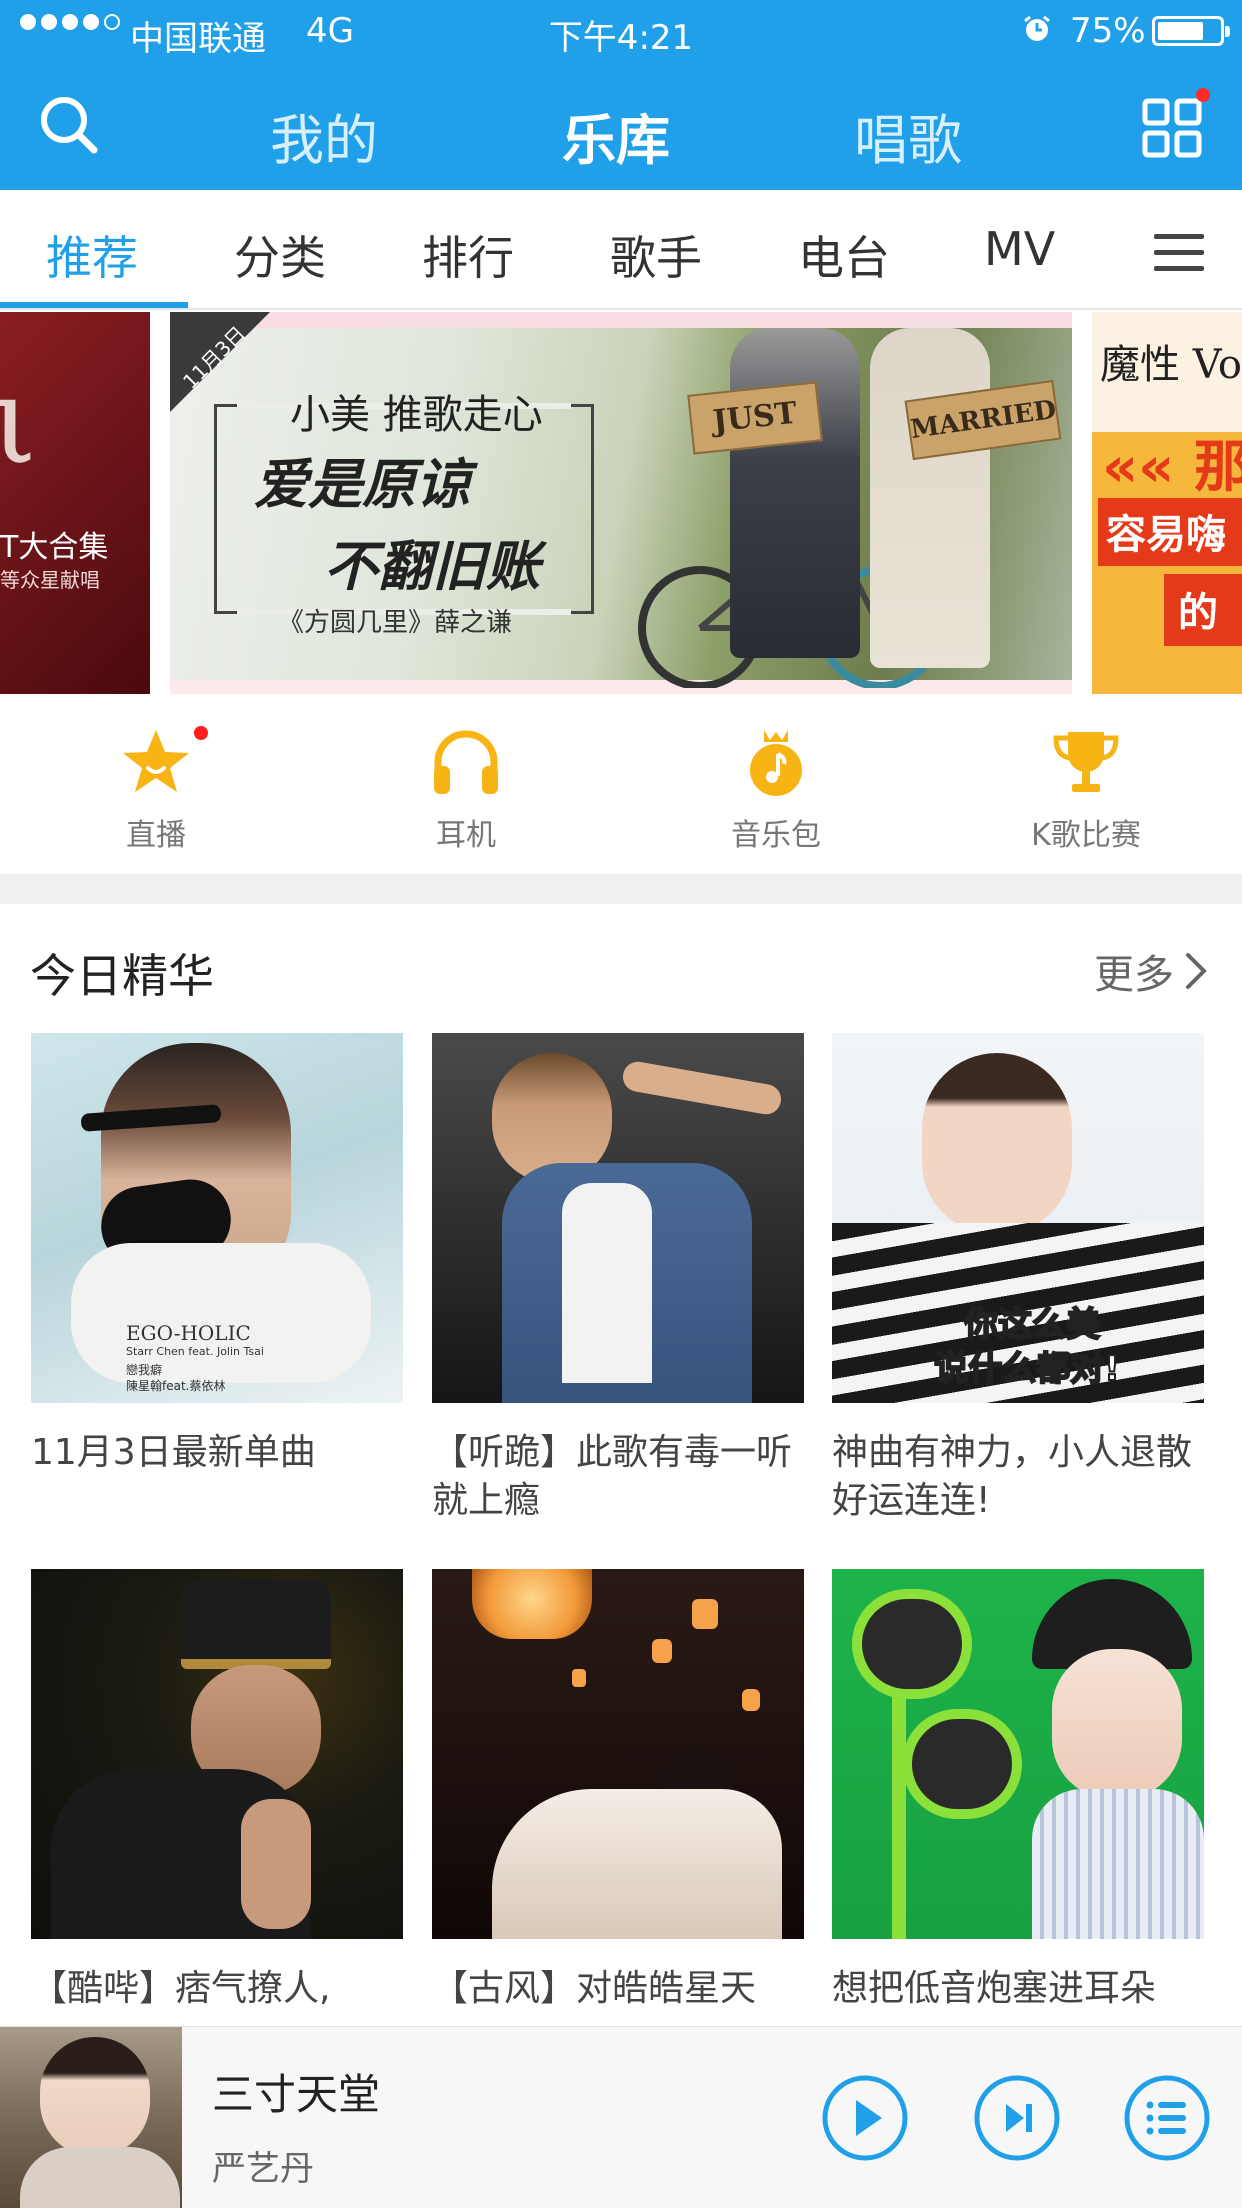  Describe the element at coordinates (795, 493) in the screenshot. I see `man-figure` at that location.